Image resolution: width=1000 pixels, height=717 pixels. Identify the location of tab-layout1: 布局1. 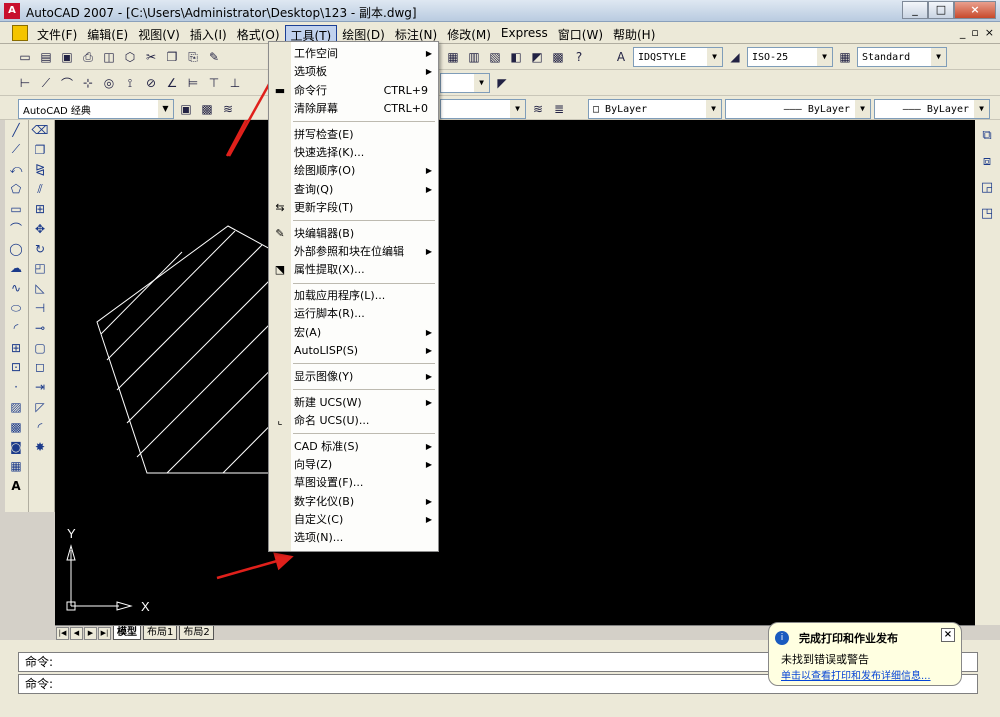
(160, 633).